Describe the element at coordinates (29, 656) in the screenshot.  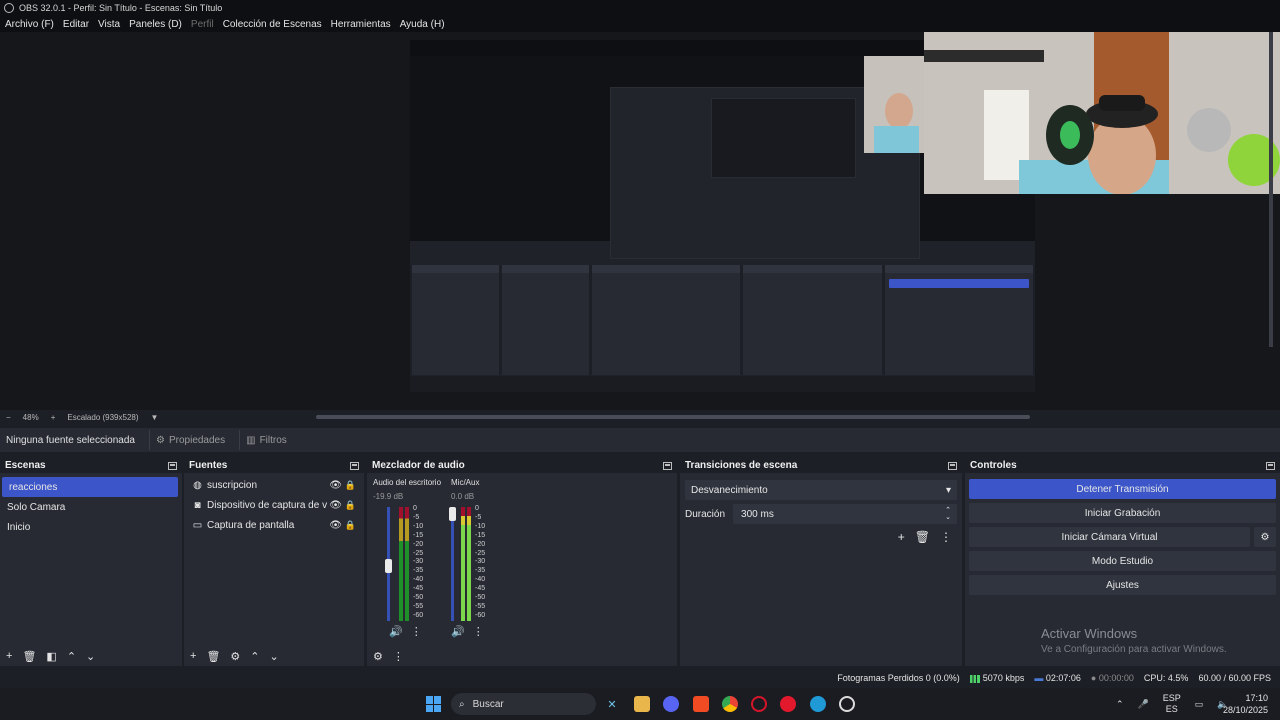
I see `remove-scene-button: 🗑` at that location.